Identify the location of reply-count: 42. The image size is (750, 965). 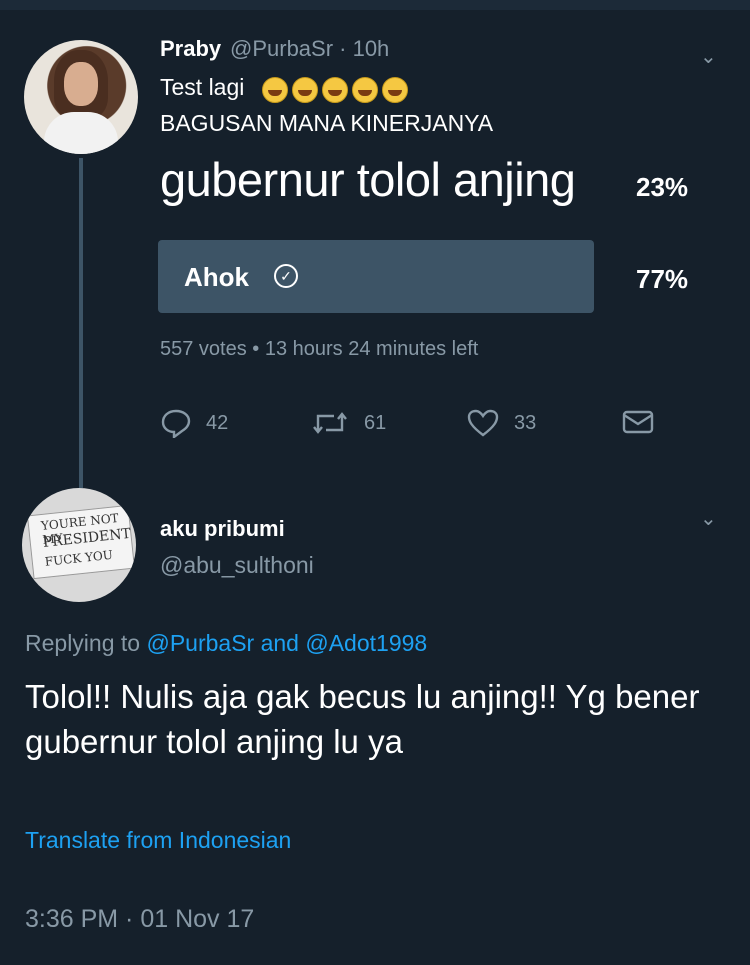
(217, 422).